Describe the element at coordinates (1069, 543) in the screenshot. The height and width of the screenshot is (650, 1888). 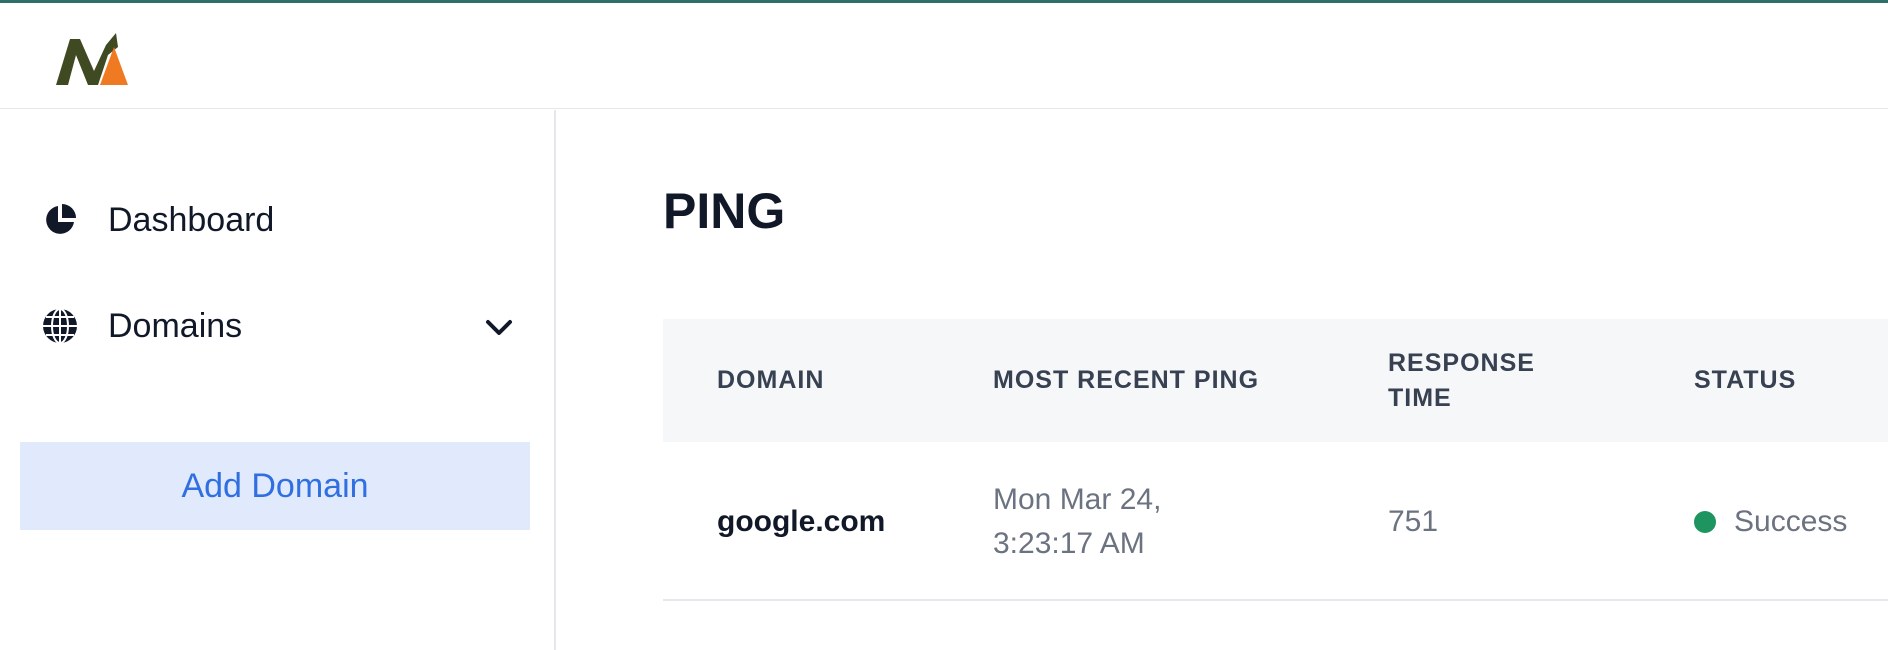
I see `ping-time: 3:23:17 AM` at that location.